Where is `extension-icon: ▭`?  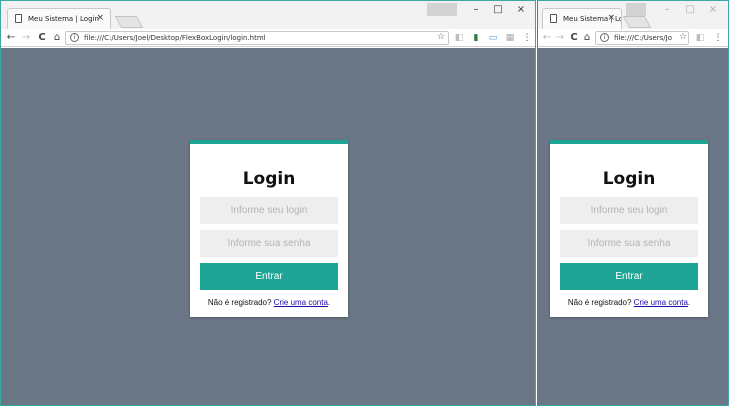
extension-icon: ▭ is located at coordinates (493, 38).